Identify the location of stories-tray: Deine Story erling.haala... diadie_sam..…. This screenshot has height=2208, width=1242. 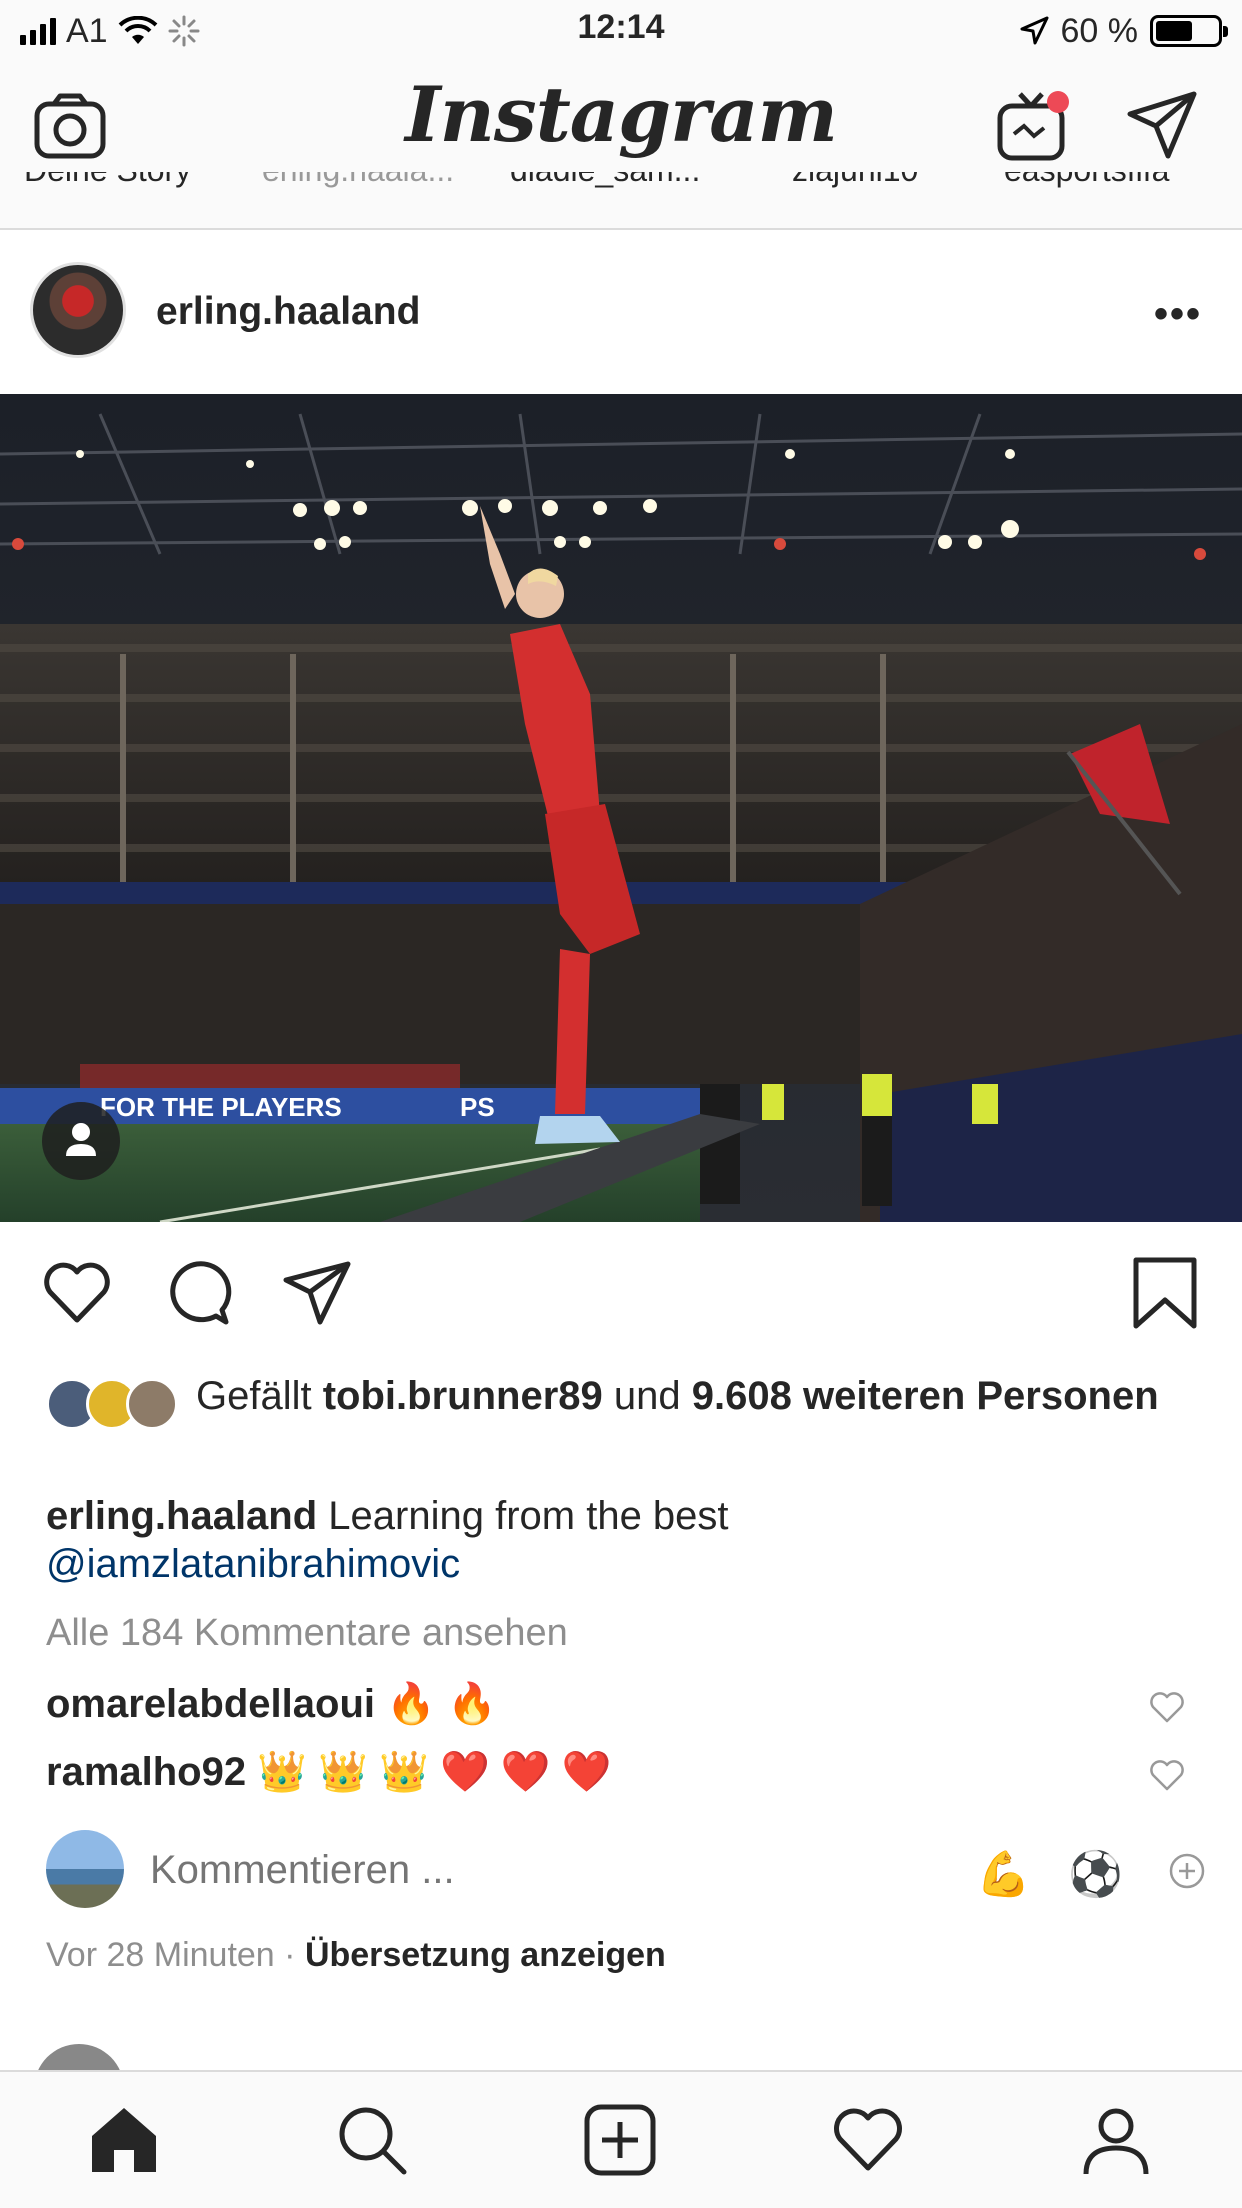
(621, 201).